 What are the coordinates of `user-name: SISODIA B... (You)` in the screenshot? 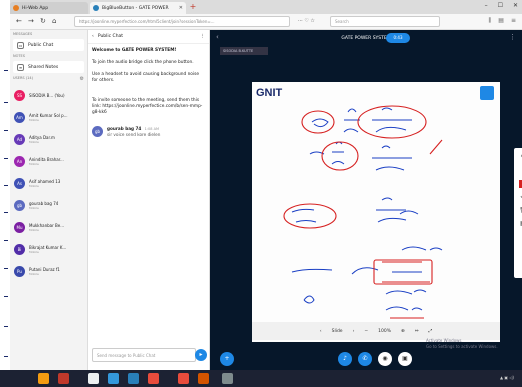 It's located at (47, 95).